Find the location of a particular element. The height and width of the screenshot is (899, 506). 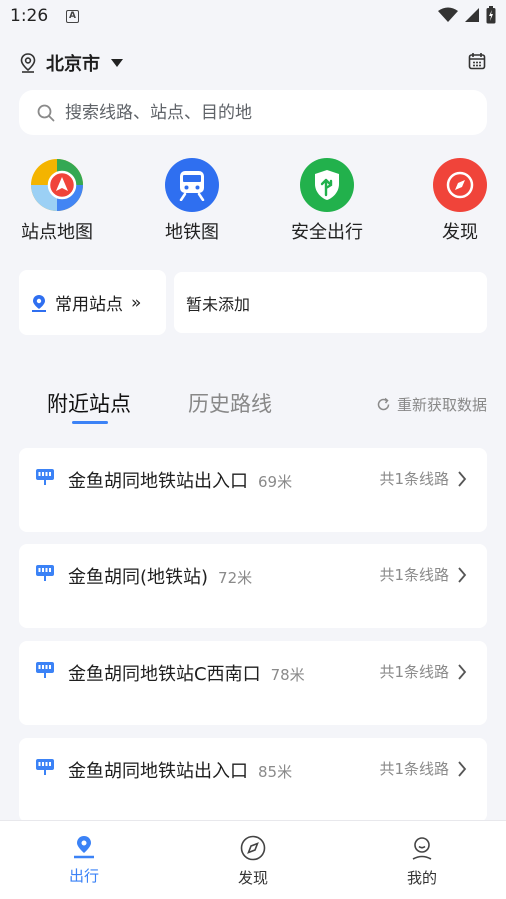

nav-label: 我的 is located at coordinates (421, 878).